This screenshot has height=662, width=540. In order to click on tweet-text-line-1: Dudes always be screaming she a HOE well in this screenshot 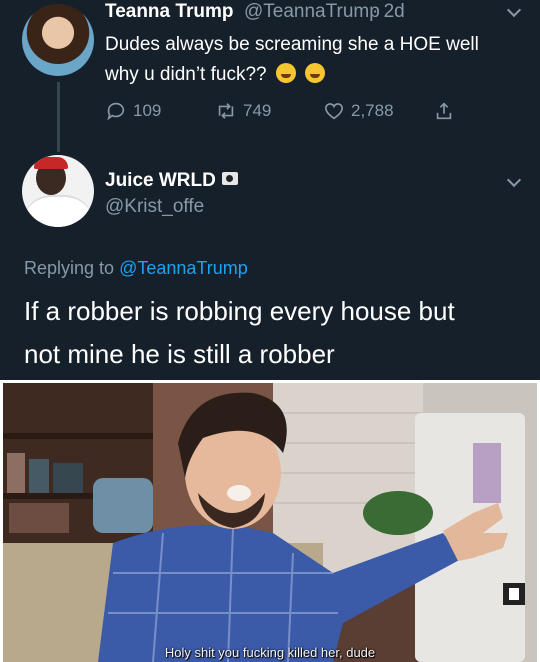, I will do `click(292, 44)`.